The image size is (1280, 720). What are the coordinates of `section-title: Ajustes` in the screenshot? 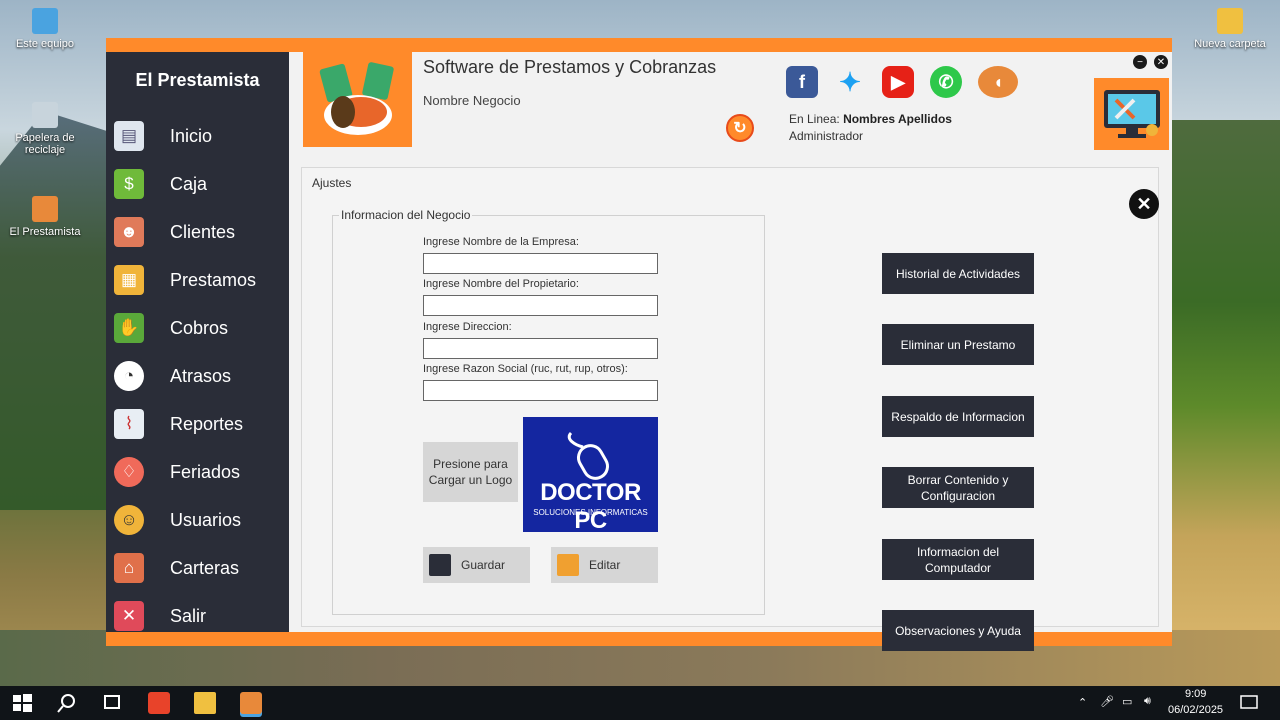 It's located at (332, 183).